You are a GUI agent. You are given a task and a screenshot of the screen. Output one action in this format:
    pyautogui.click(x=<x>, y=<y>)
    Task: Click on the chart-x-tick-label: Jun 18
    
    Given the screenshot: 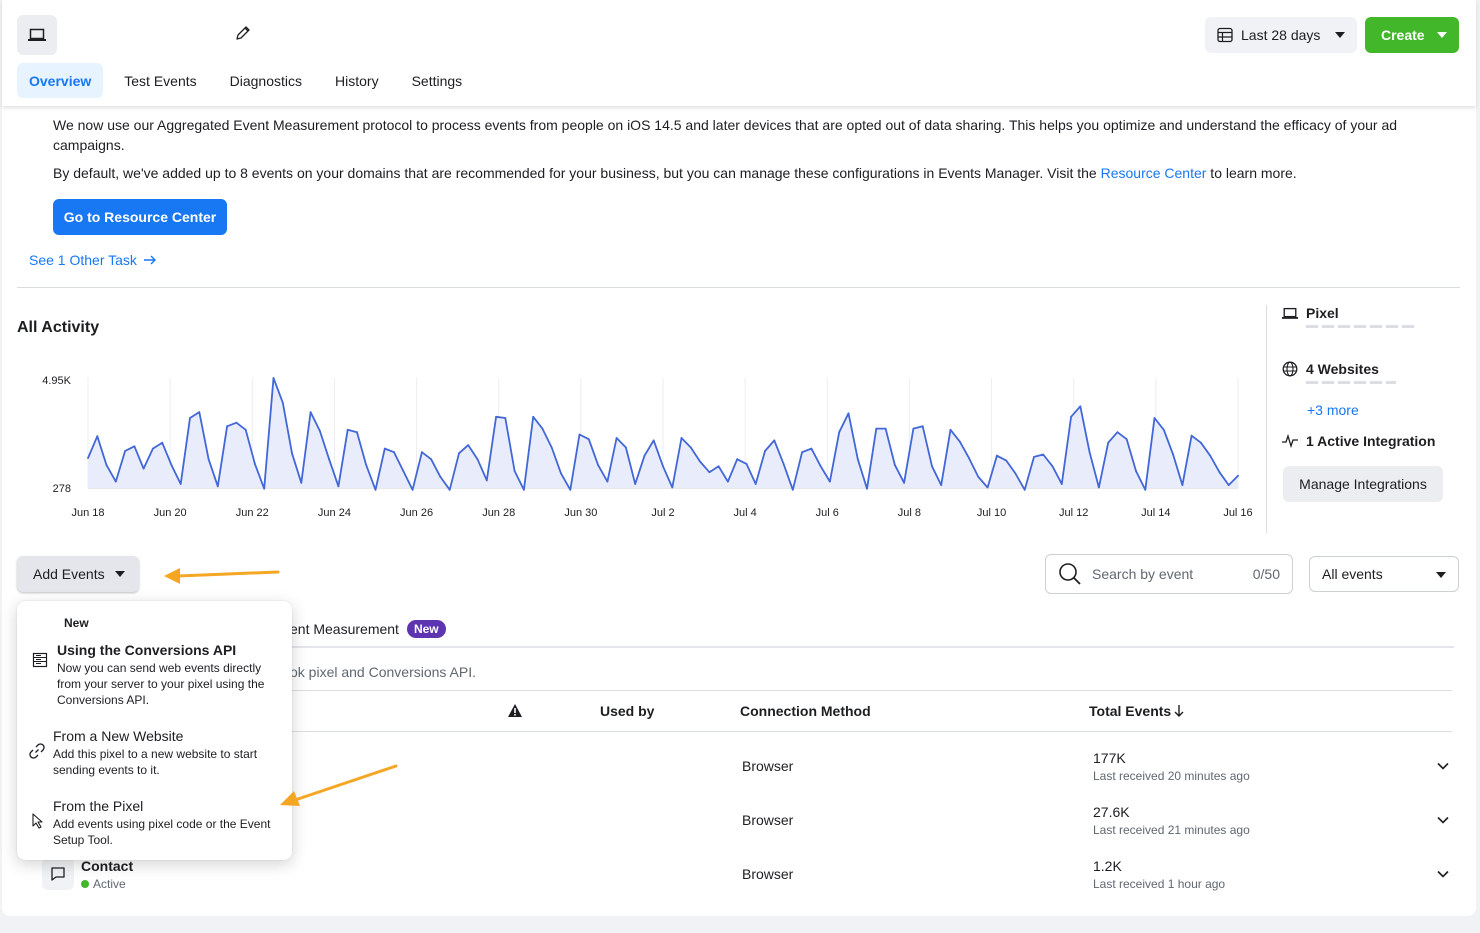 What is the action you would take?
    pyautogui.click(x=87, y=513)
    